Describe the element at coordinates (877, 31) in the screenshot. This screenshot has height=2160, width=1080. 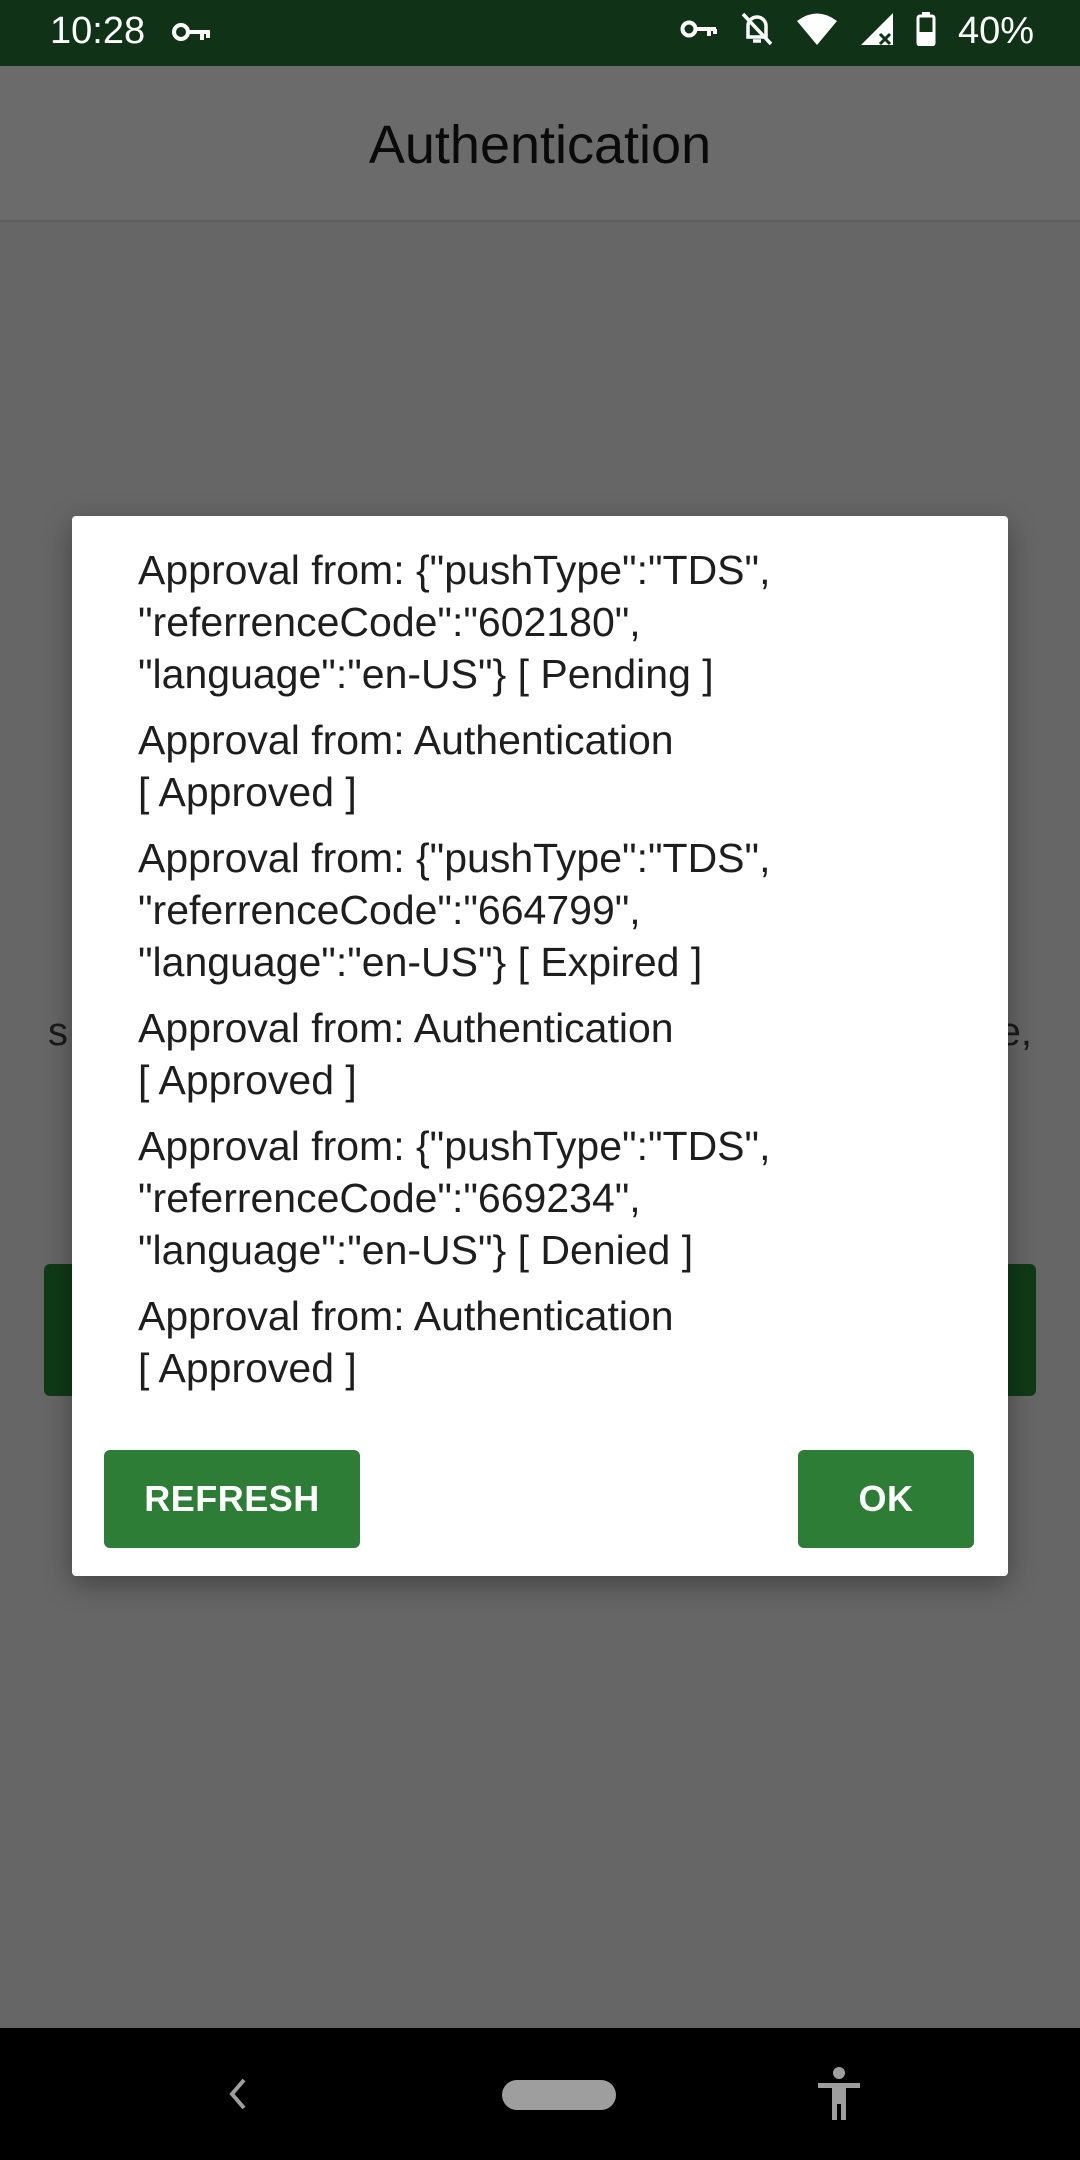
I see `signal-icon` at that location.